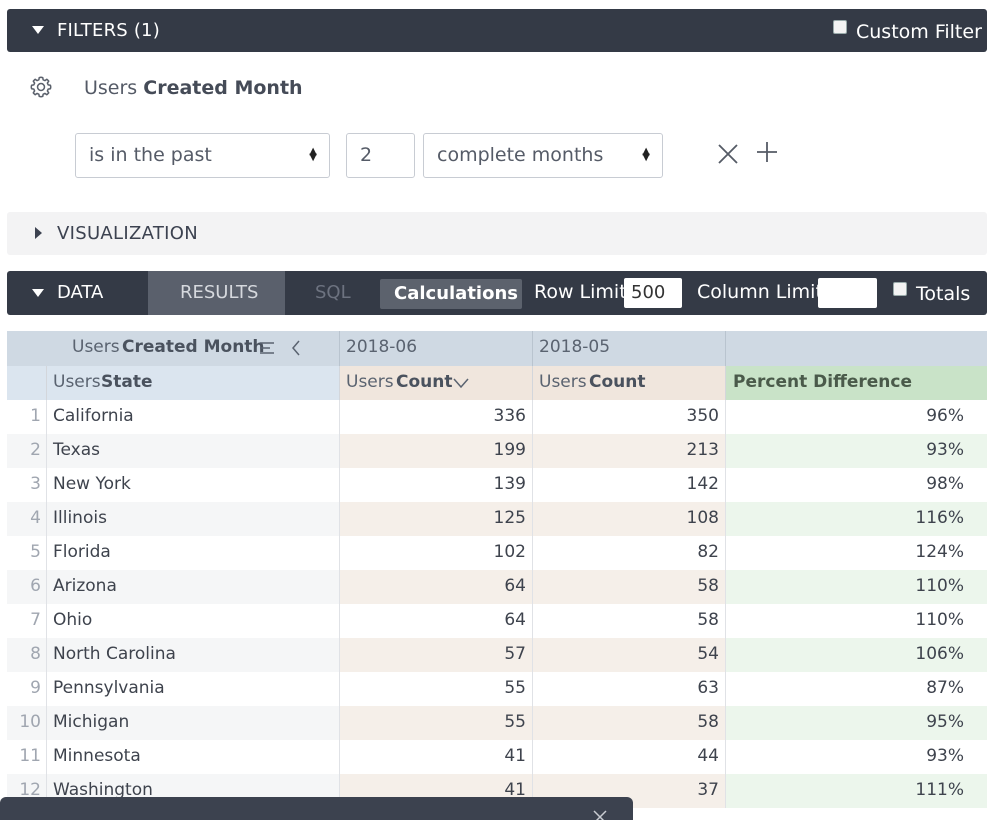 The height and width of the screenshot is (820, 999). What do you see at coordinates (600, 815) in the screenshot?
I see `close-icon` at bounding box center [600, 815].